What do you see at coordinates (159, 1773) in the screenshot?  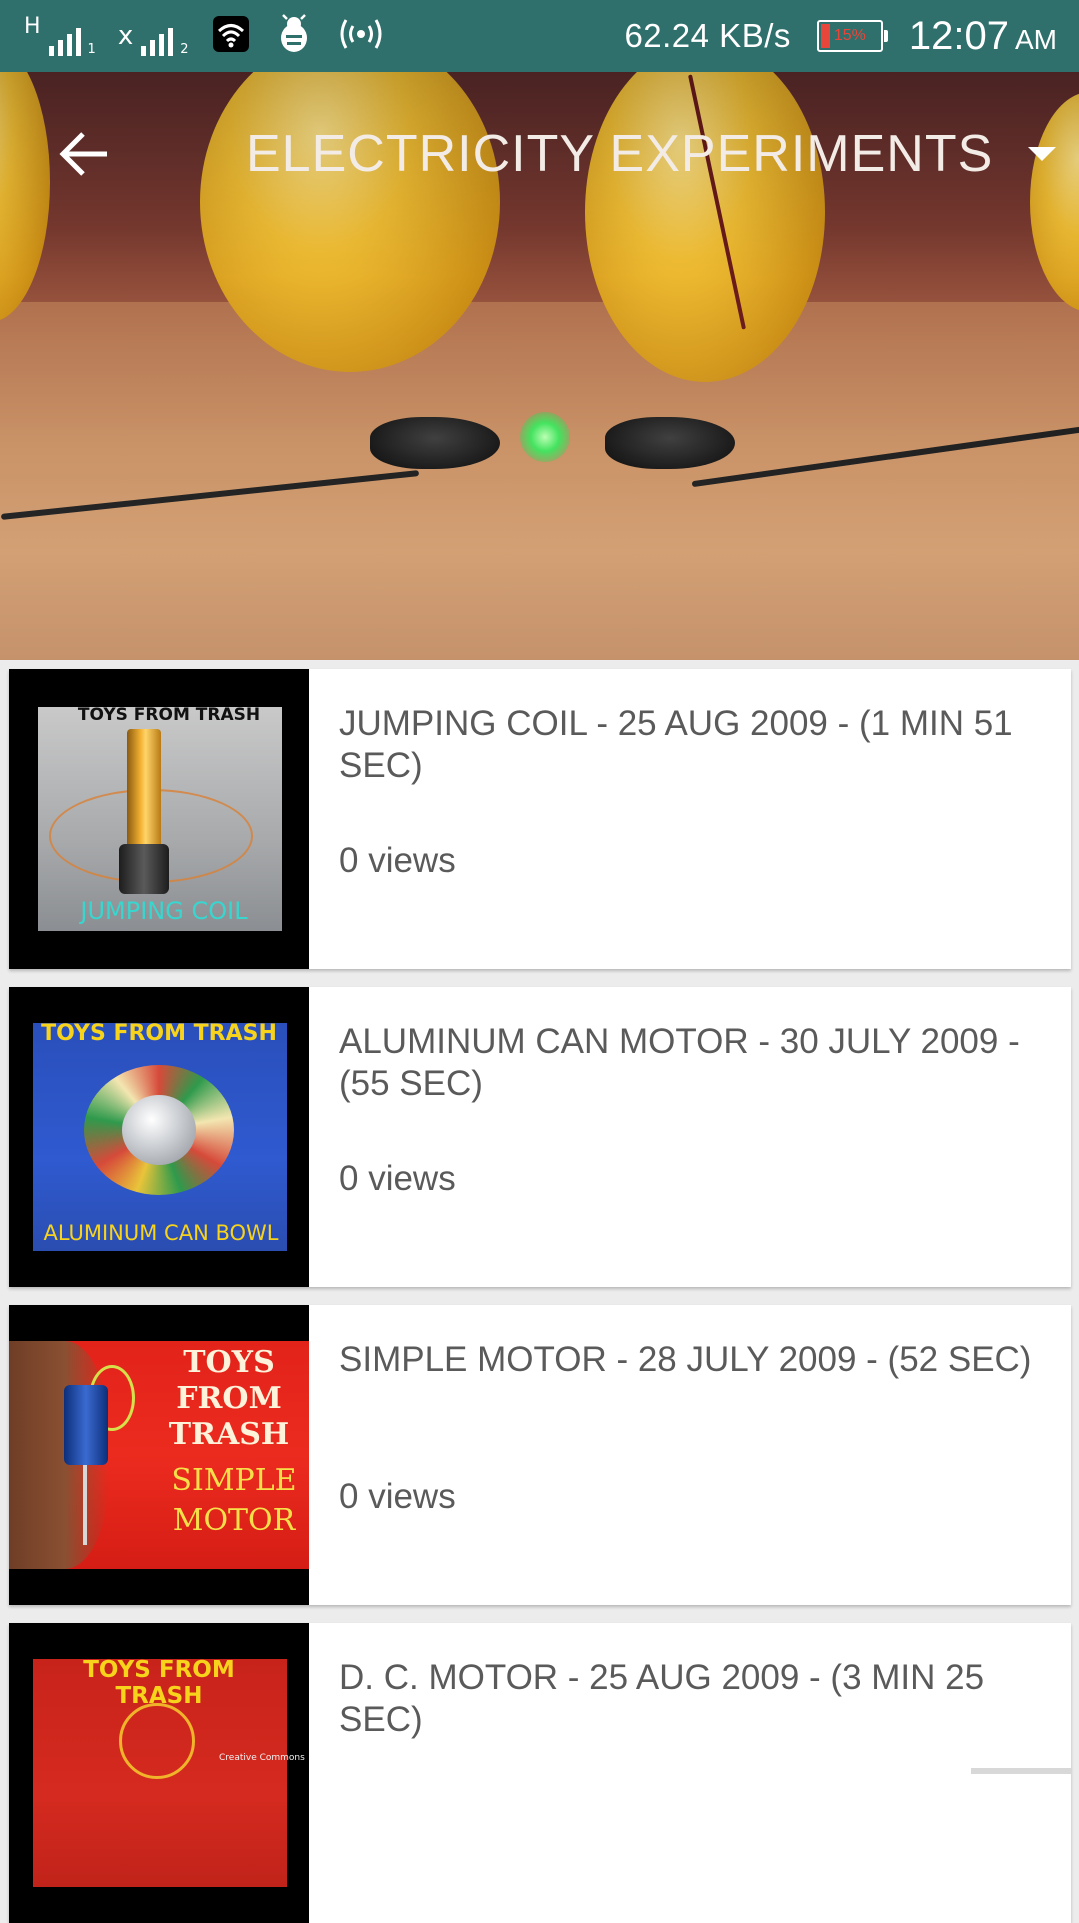 I see `video-thumbnail: TOYS FROM TRASH Creative Commons` at bounding box center [159, 1773].